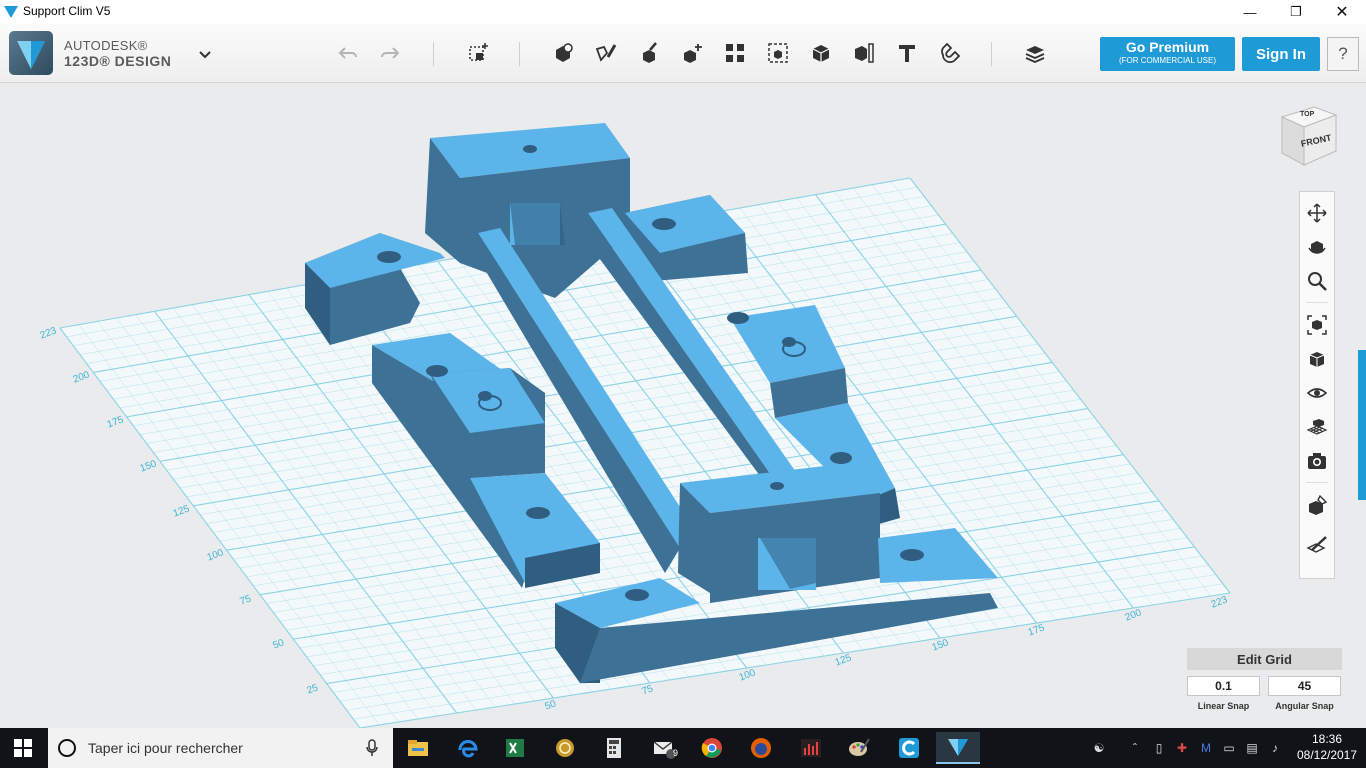 This screenshot has width=1366, height=768. Describe the element at coordinates (649, 53) in the screenshot. I see `construct-icon` at that location.